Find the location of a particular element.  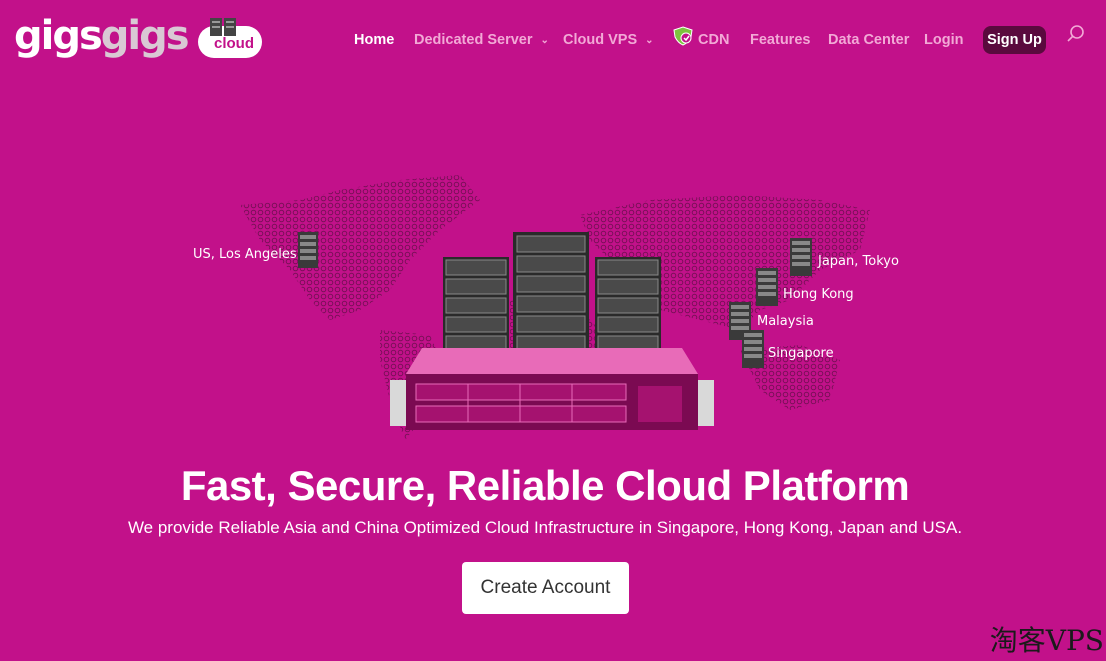

location-label-malaysia: Malaysia is located at coordinates (785, 321).